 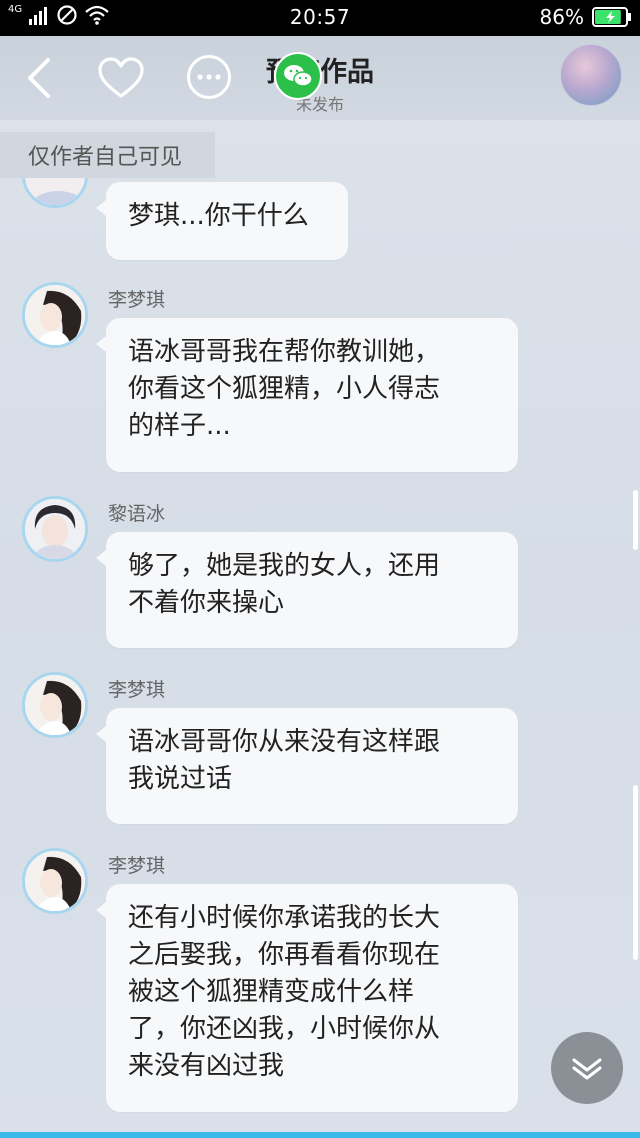 I want to click on back-button, so click(x=39, y=78).